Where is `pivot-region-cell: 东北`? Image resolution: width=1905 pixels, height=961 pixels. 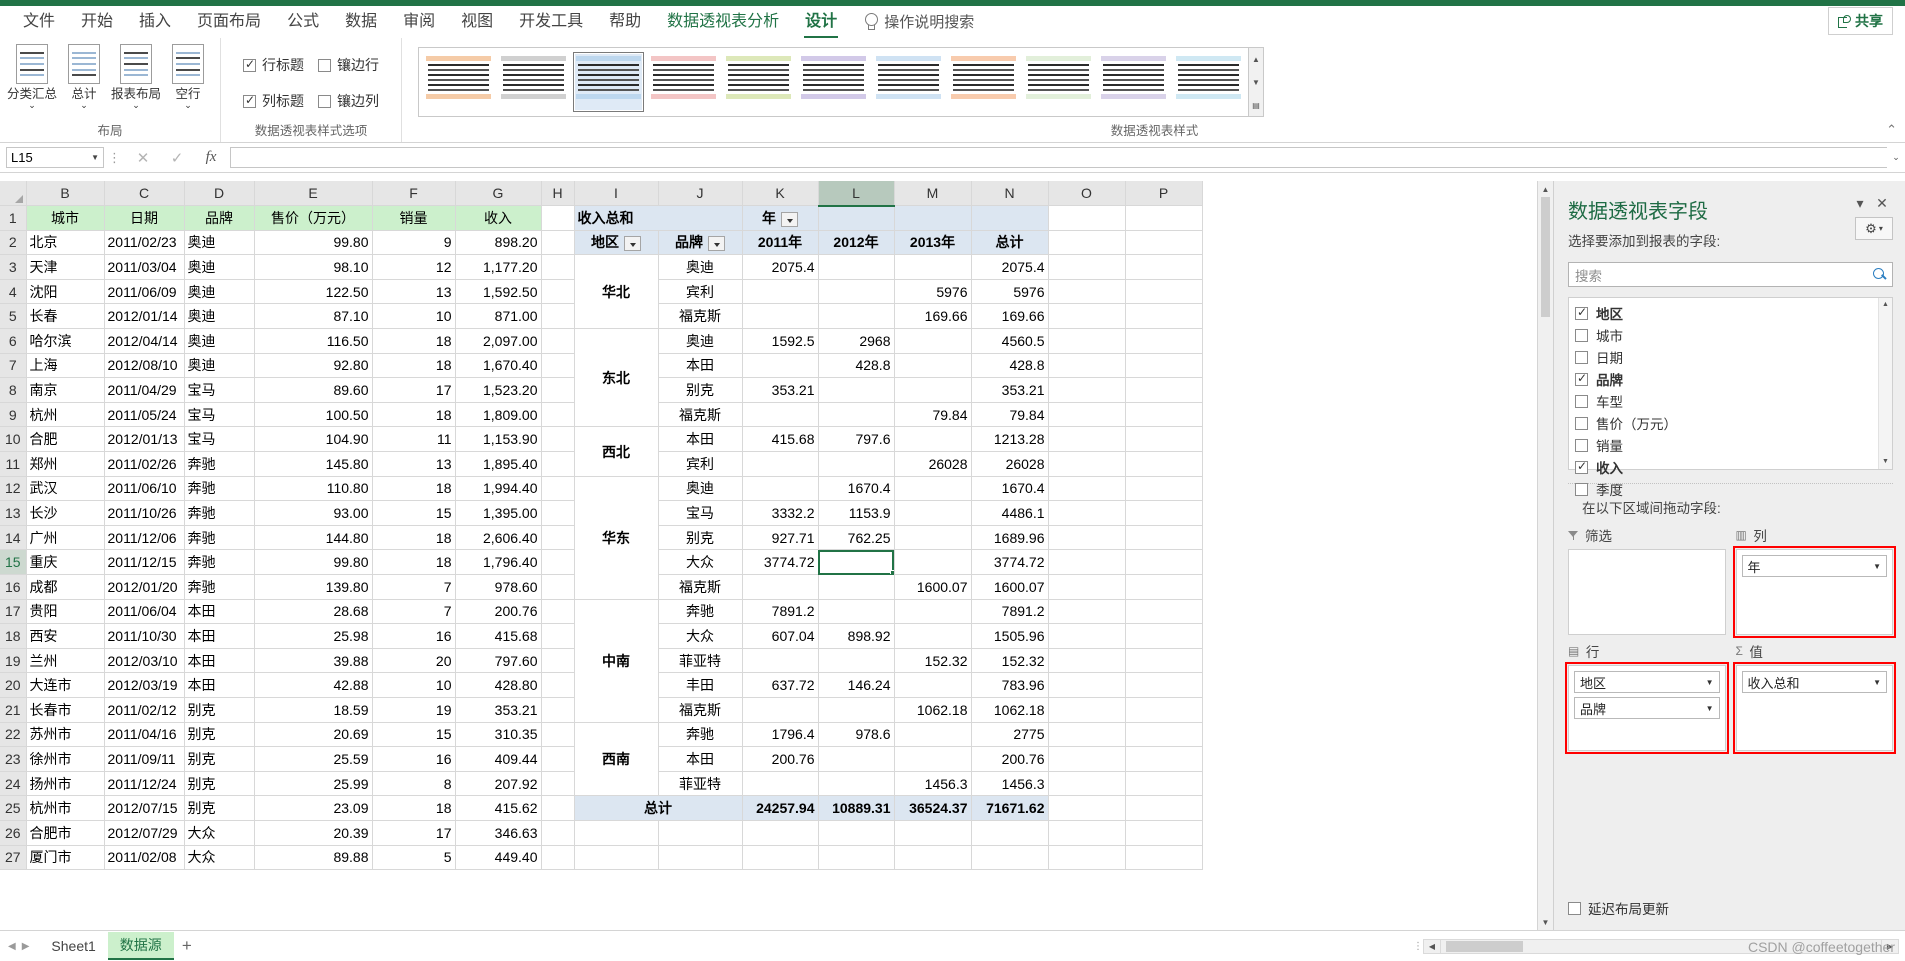 pivot-region-cell: 东北 is located at coordinates (616, 378).